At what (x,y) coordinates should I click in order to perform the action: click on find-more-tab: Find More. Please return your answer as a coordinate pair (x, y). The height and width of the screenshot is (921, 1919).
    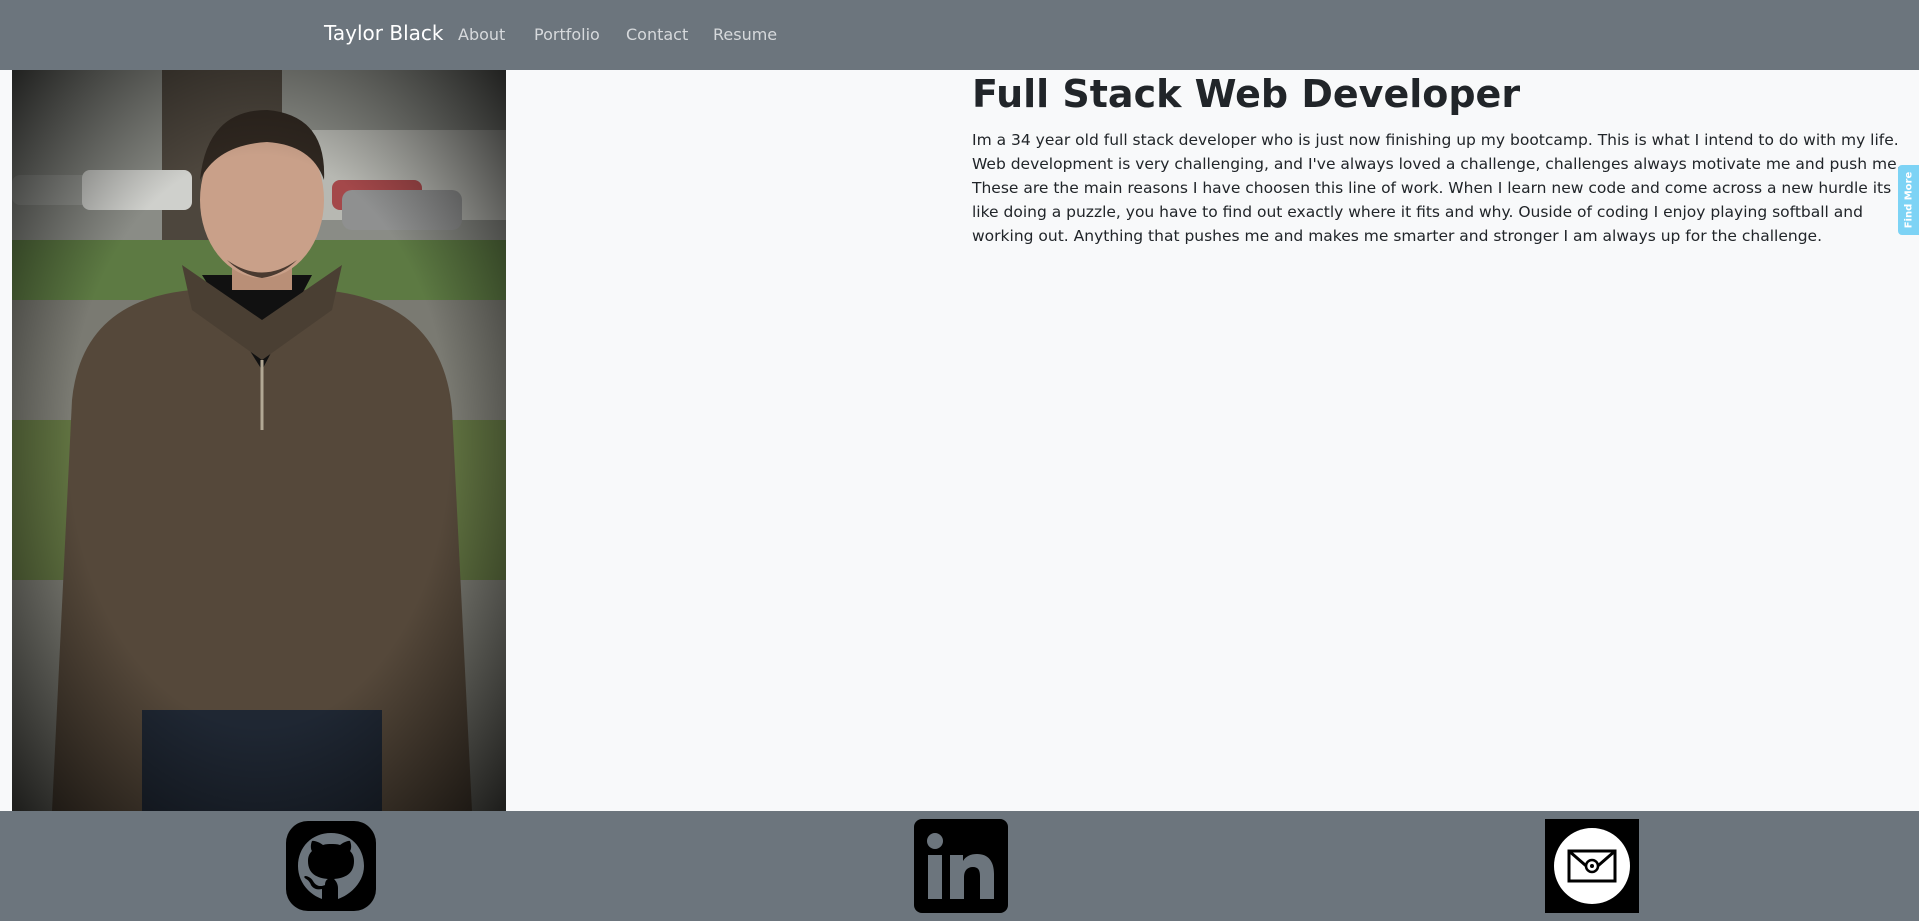
    Looking at the image, I should click on (1908, 200).